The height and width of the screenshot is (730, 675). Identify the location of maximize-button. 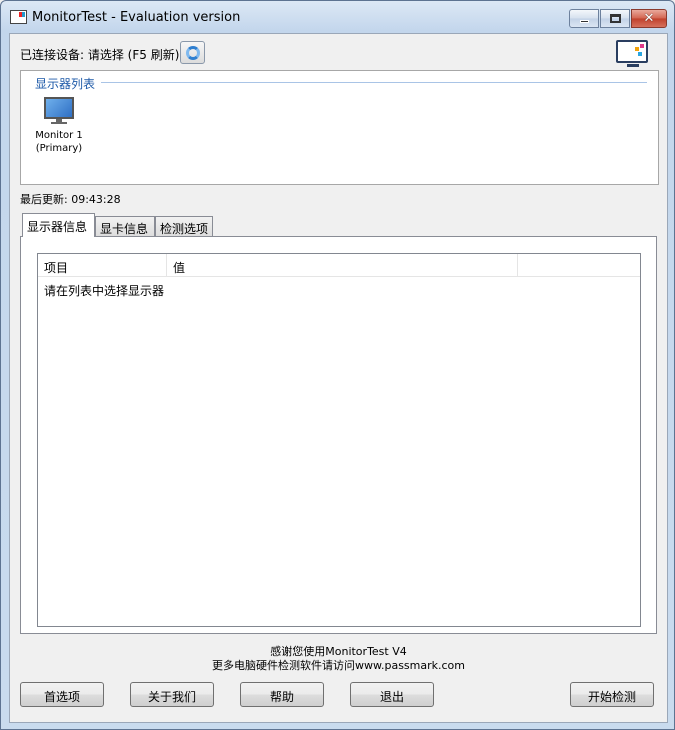
(615, 18).